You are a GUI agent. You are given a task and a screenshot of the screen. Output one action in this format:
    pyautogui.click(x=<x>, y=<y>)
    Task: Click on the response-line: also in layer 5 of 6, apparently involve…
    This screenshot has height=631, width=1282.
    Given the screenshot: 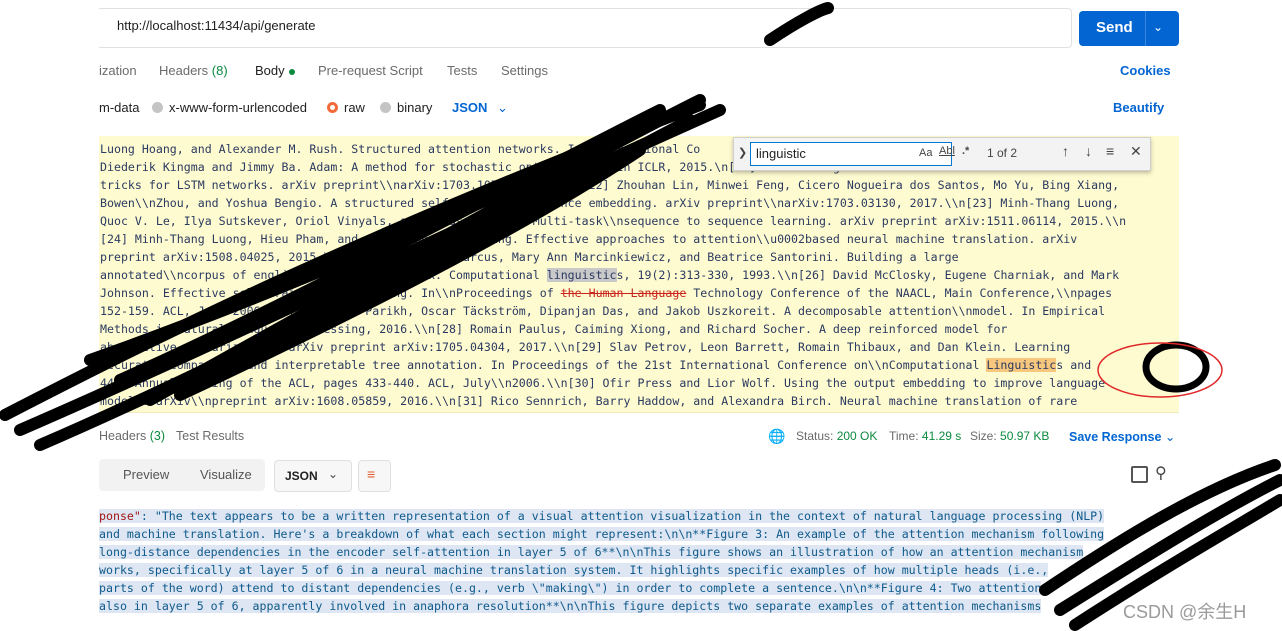 What is the action you would take?
    pyautogui.click(x=570, y=606)
    